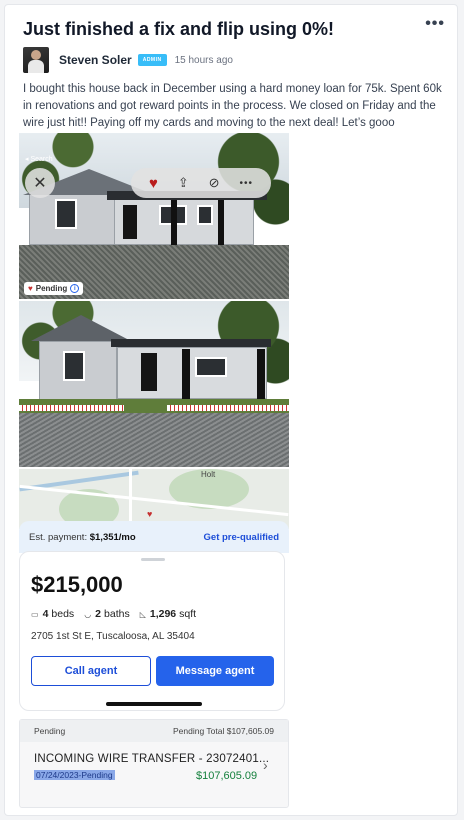  I want to click on house-photo-side, so click(154, 384).